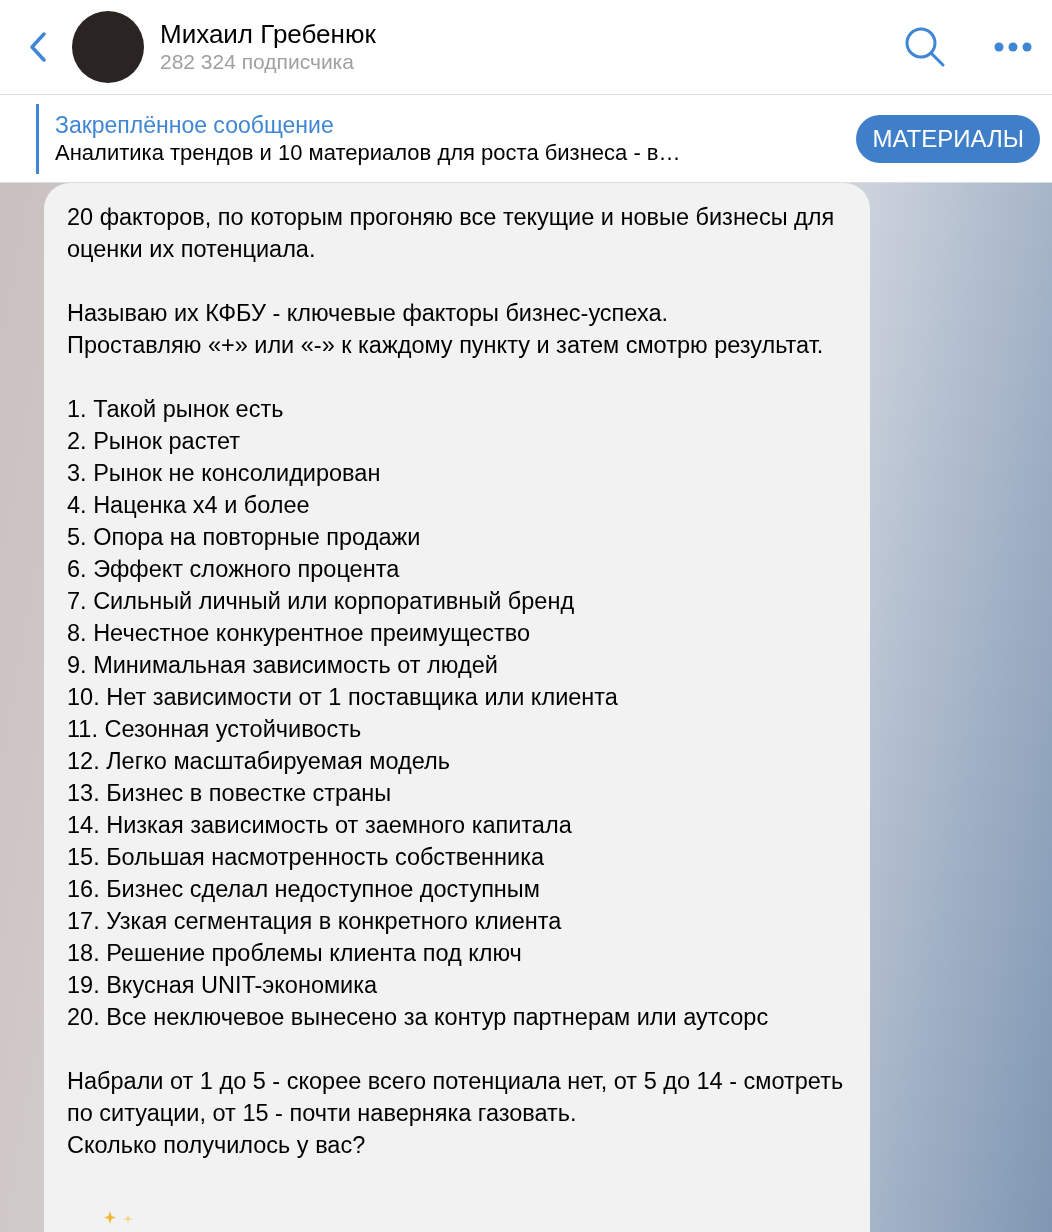 The image size is (1052, 1232). What do you see at coordinates (304, 889) in the screenshot?
I see `message-text: 16. Бизнес сделал недоступное доступным` at bounding box center [304, 889].